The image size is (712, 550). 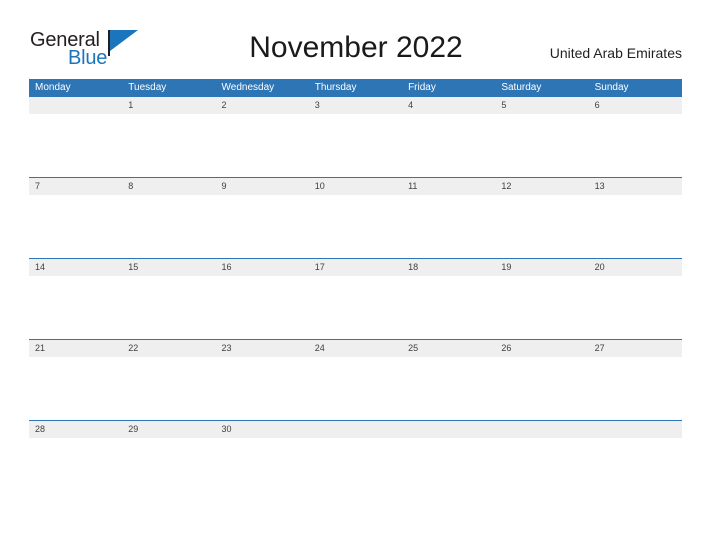 What do you see at coordinates (75, 267) in the screenshot?
I see `day-number: 14` at bounding box center [75, 267].